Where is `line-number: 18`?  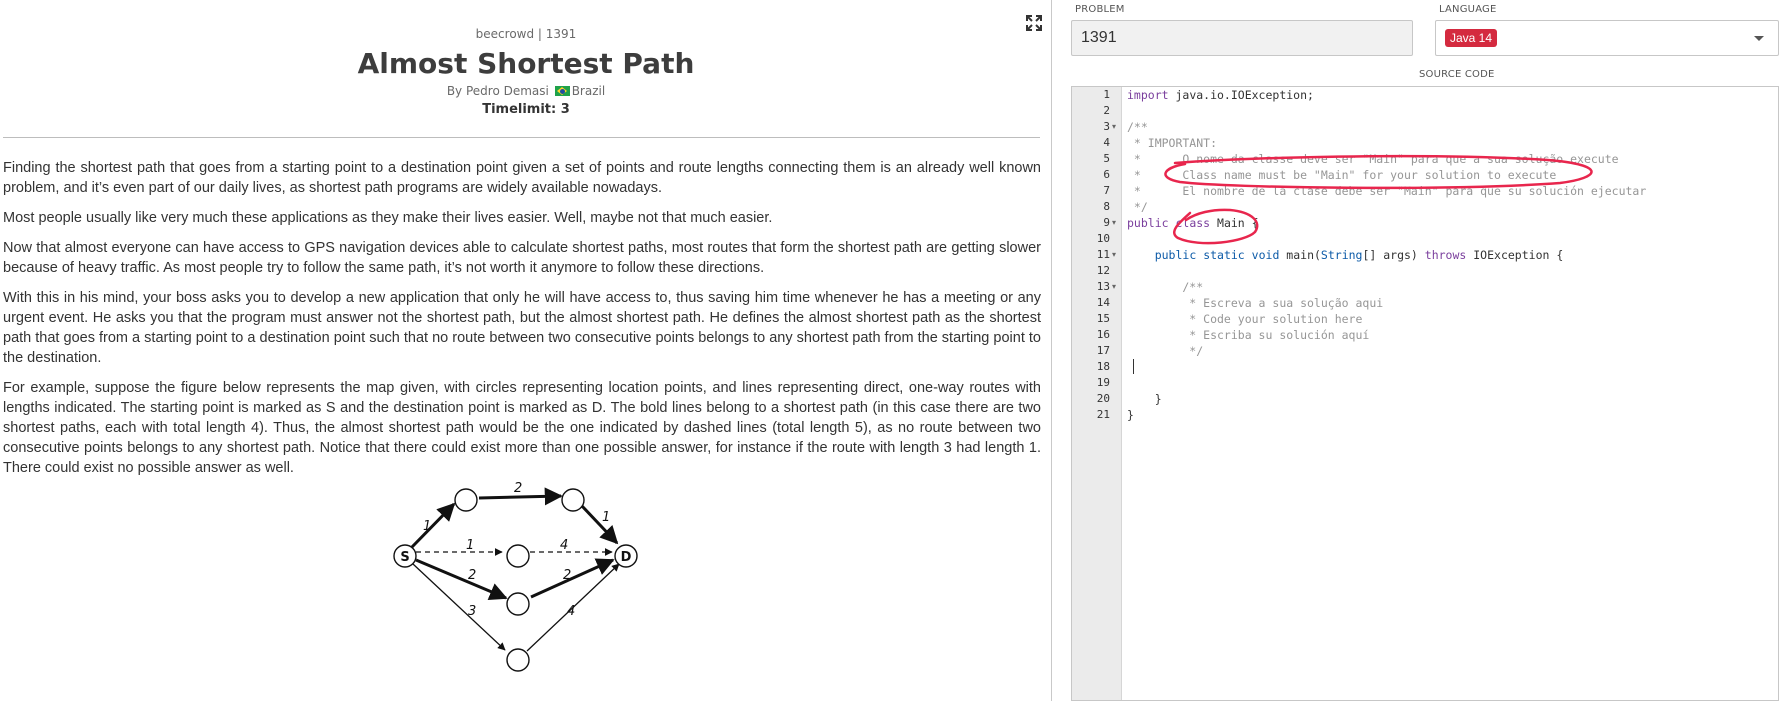
line-number: 18 is located at coordinates (1103, 366).